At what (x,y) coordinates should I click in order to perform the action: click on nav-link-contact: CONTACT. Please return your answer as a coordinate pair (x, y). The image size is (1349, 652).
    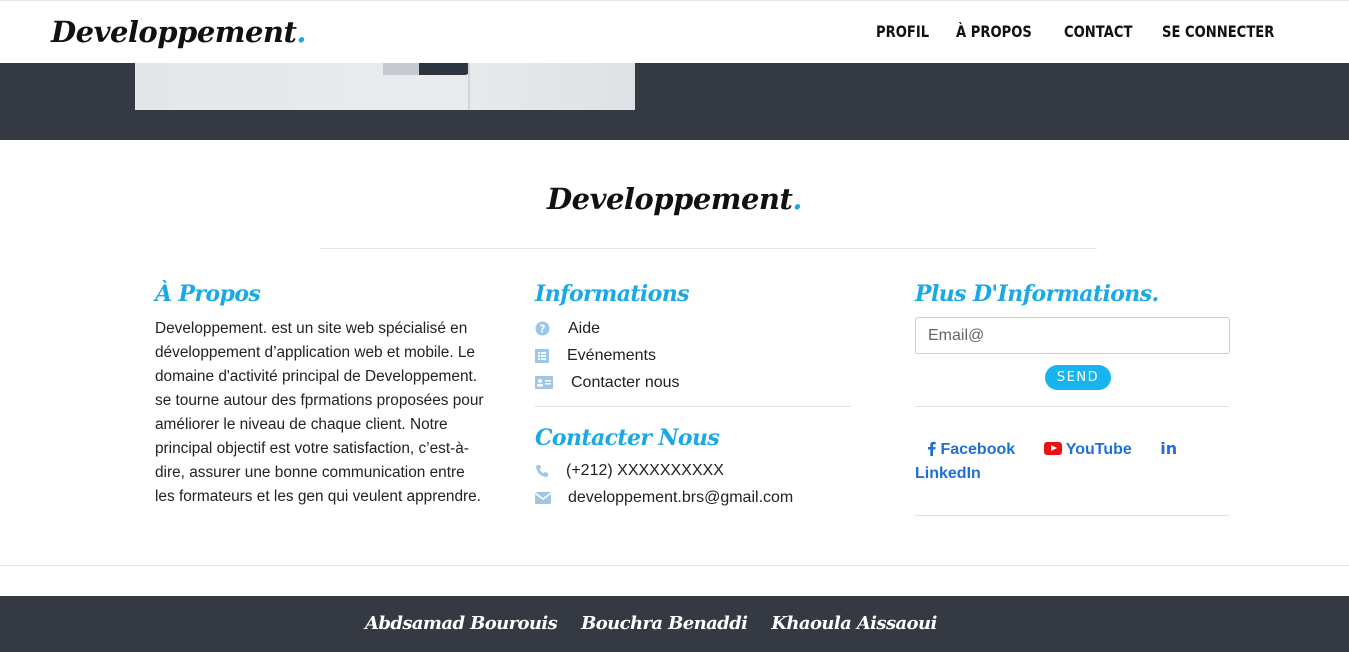
    Looking at the image, I should click on (1098, 31).